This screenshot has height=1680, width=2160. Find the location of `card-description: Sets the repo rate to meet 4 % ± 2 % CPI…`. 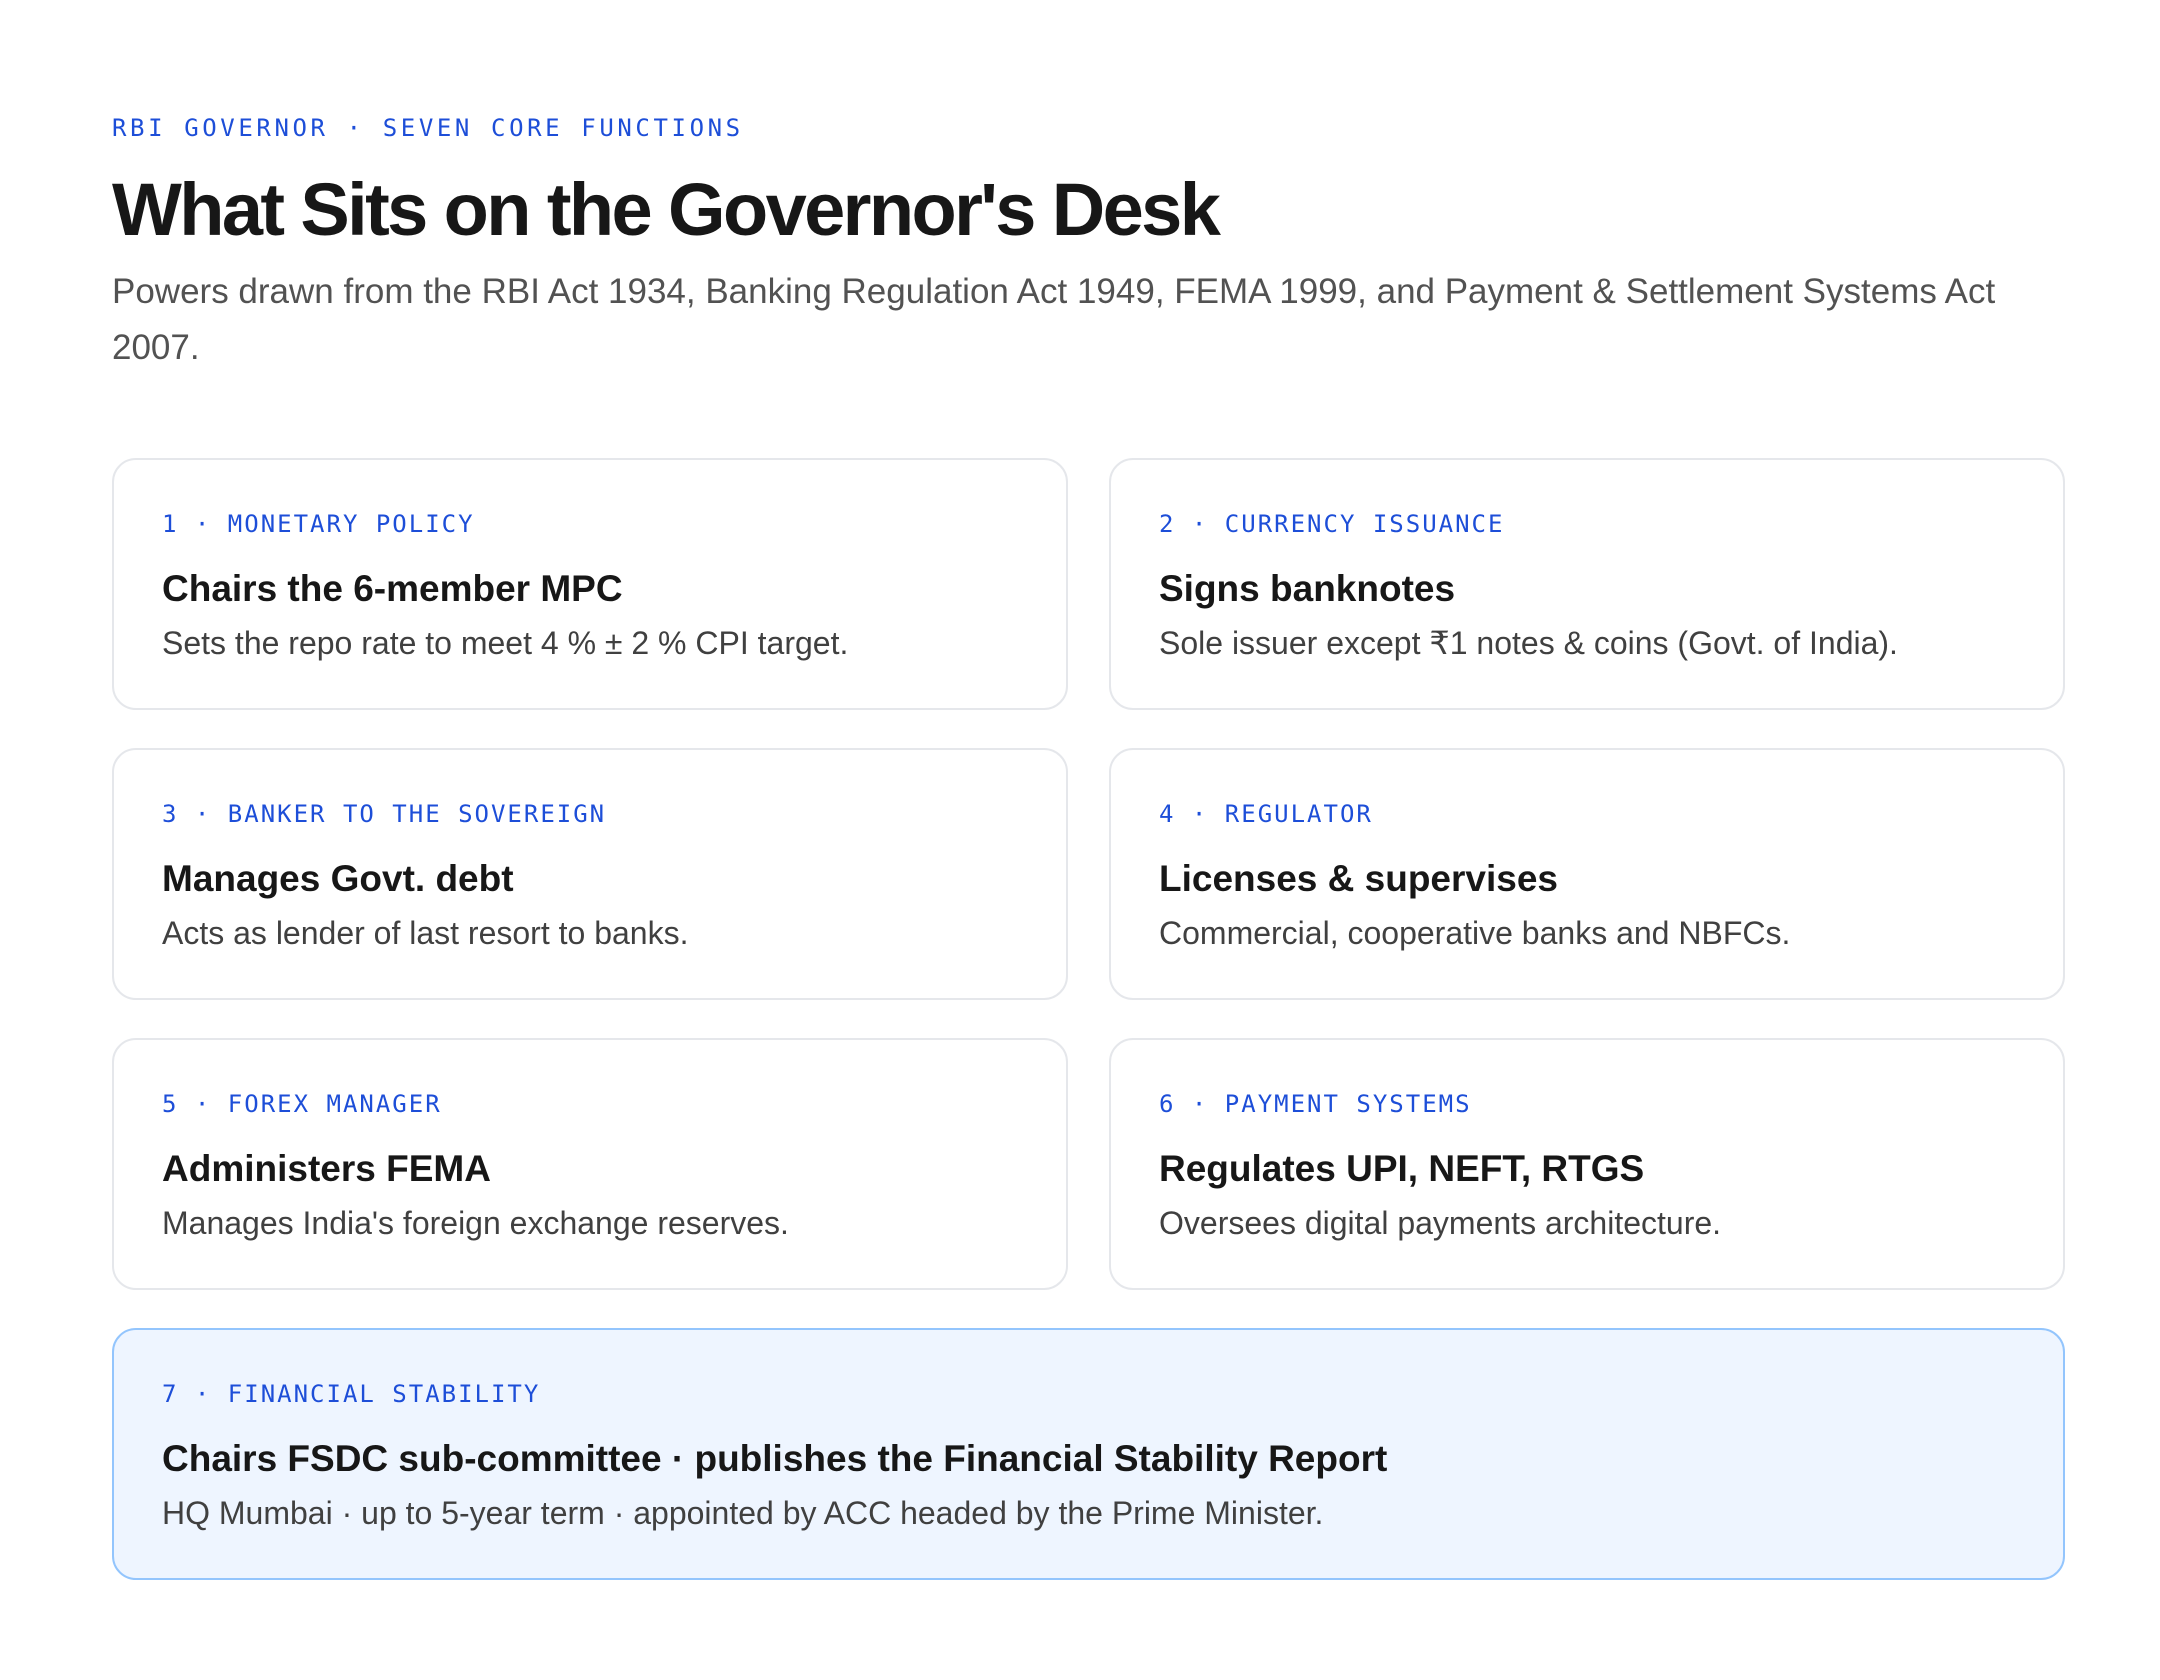

card-description: Sets the repo rate to meet 4 % ± 2 % CPI… is located at coordinates (505, 643).